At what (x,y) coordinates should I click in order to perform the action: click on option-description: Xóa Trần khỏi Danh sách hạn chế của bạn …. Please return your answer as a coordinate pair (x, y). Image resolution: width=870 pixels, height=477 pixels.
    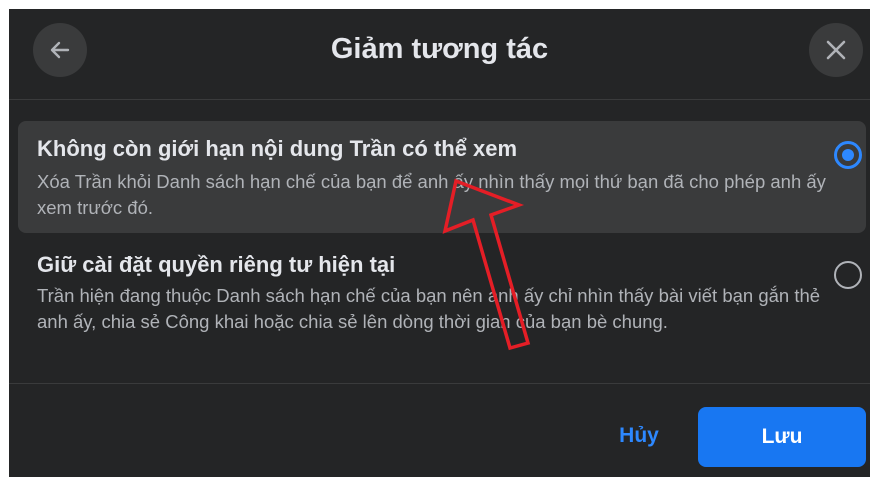
    Looking at the image, I should click on (431, 194).